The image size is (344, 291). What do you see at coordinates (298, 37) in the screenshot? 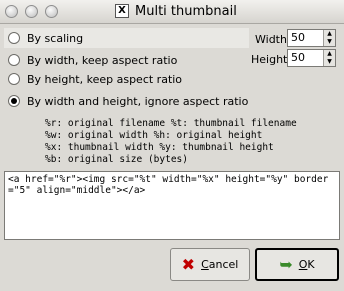
I see `width-value: 50` at bounding box center [298, 37].